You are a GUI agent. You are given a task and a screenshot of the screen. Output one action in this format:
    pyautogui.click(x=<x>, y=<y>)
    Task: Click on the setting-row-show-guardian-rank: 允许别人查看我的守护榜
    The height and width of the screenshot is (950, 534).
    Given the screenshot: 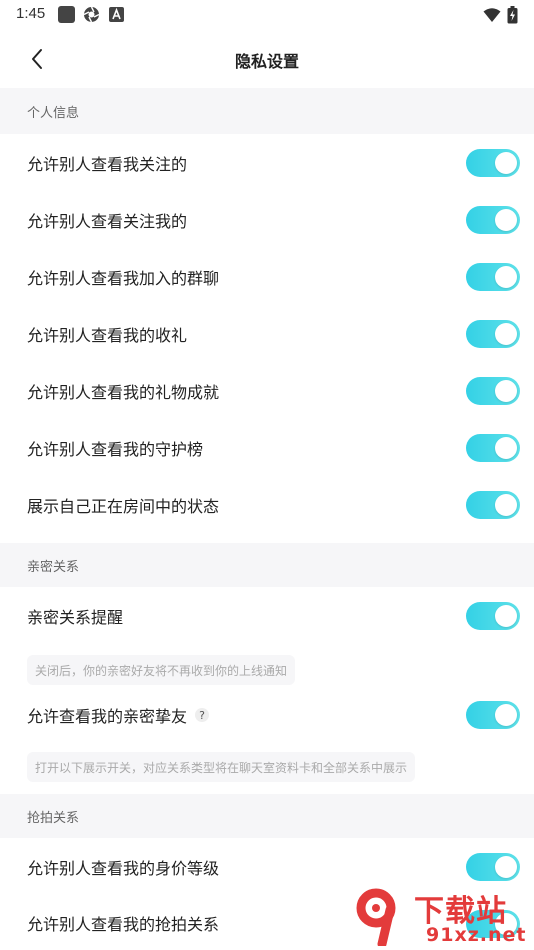 What is the action you would take?
    pyautogui.click(x=267, y=447)
    